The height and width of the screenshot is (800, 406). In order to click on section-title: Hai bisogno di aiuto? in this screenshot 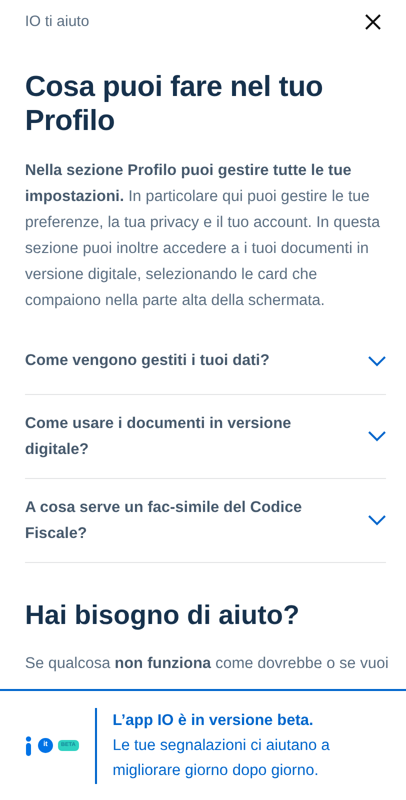, I will do `click(162, 615)`.